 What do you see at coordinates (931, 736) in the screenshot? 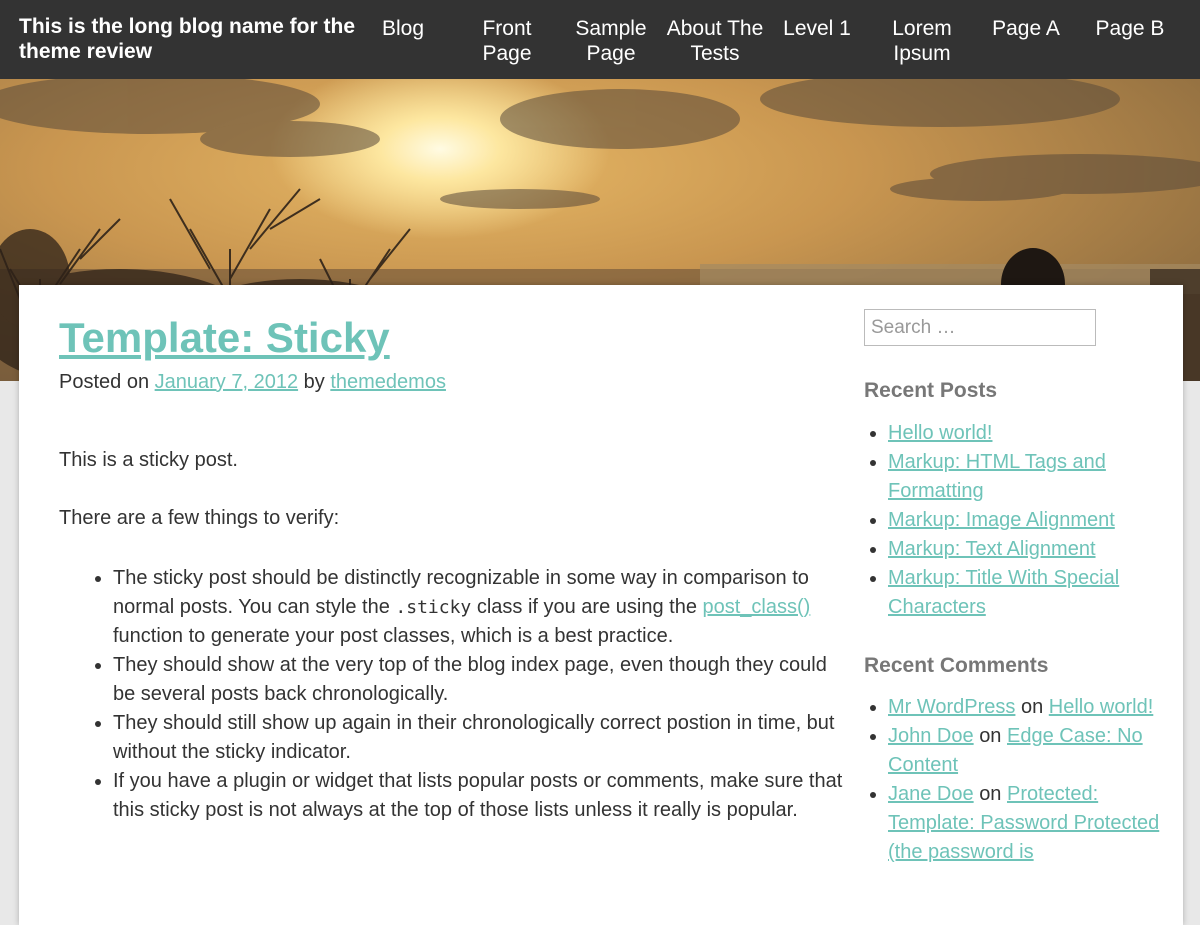
I see `comment-author-link: John Doe` at bounding box center [931, 736].